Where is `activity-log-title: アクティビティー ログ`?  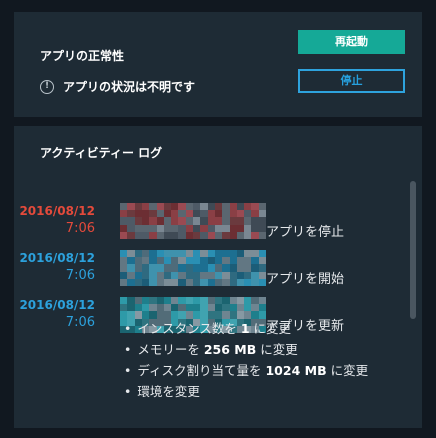 activity-log-title: アクティビティー ログ is located at coordinates (101, 153).